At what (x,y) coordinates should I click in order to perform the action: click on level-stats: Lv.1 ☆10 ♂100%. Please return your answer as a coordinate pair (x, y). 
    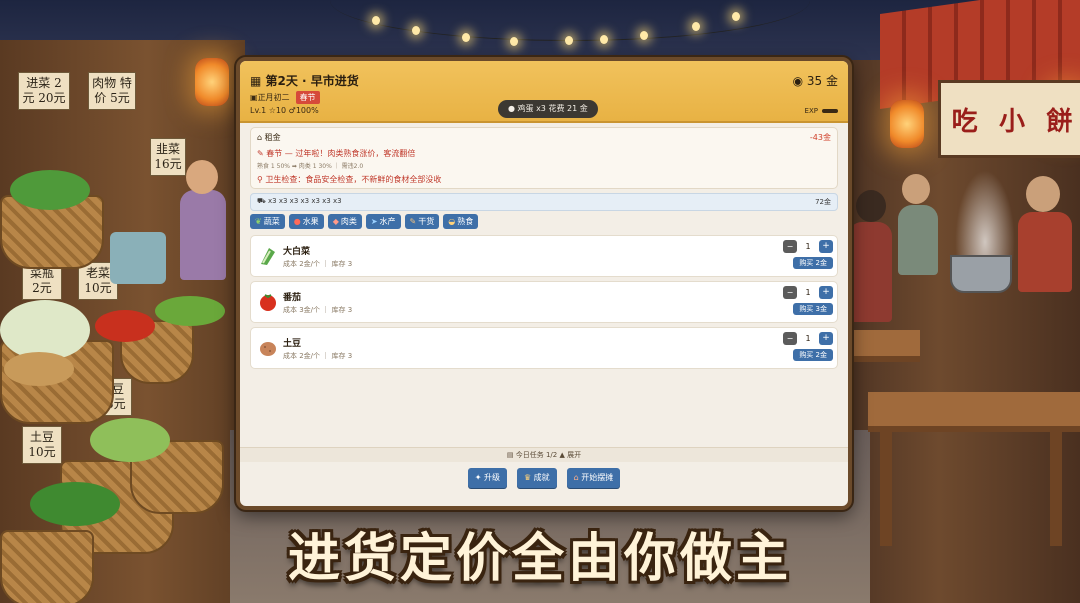
    Looking at the image, I should click on (284, 110).